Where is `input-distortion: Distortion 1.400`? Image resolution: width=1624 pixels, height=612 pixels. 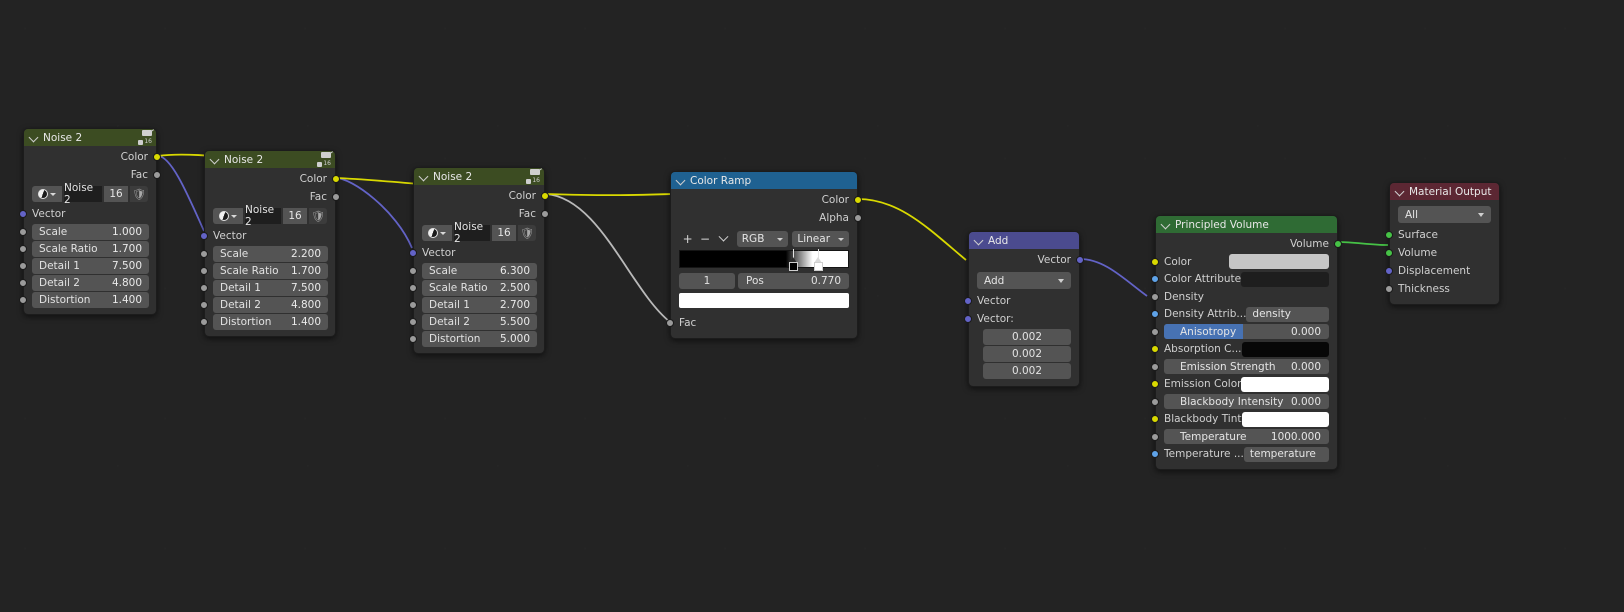 input-distortion: Distortion 1.400 is located at coordinates (87, 299).